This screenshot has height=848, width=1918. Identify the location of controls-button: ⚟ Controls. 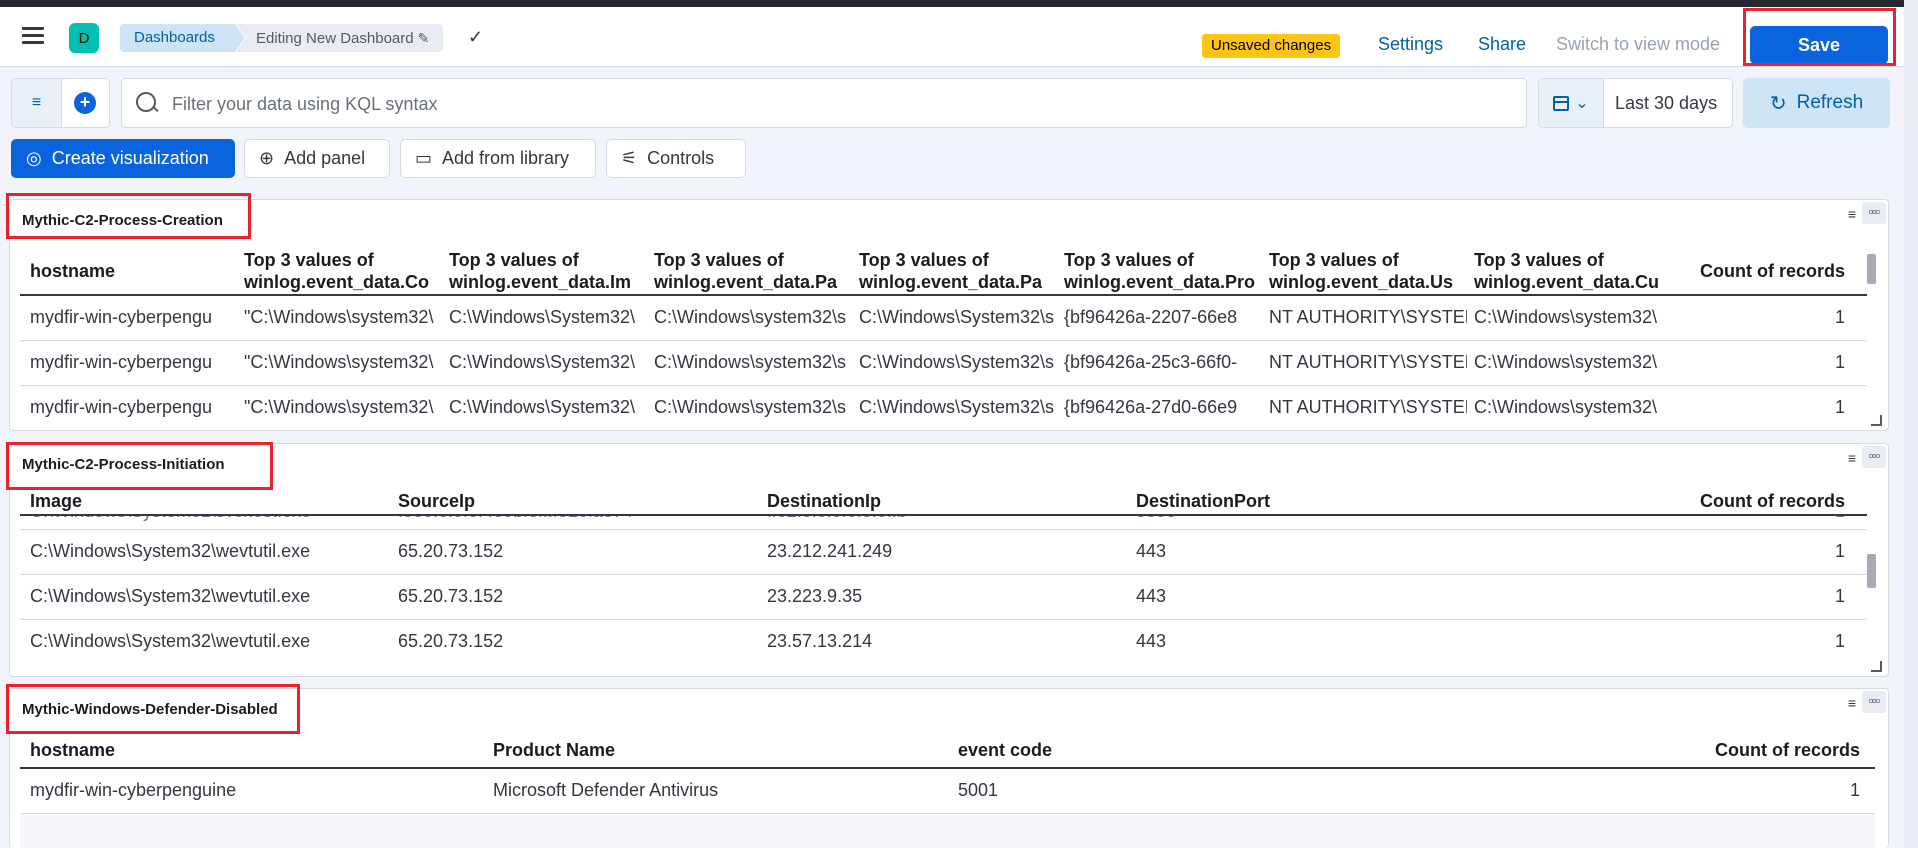
(676, 158).